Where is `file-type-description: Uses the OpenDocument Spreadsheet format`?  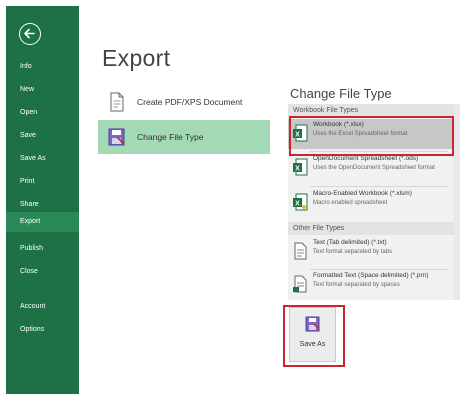 file-type-description: Uses the OpenDocument Spreadsheet format is located at coordinates (374, 168).